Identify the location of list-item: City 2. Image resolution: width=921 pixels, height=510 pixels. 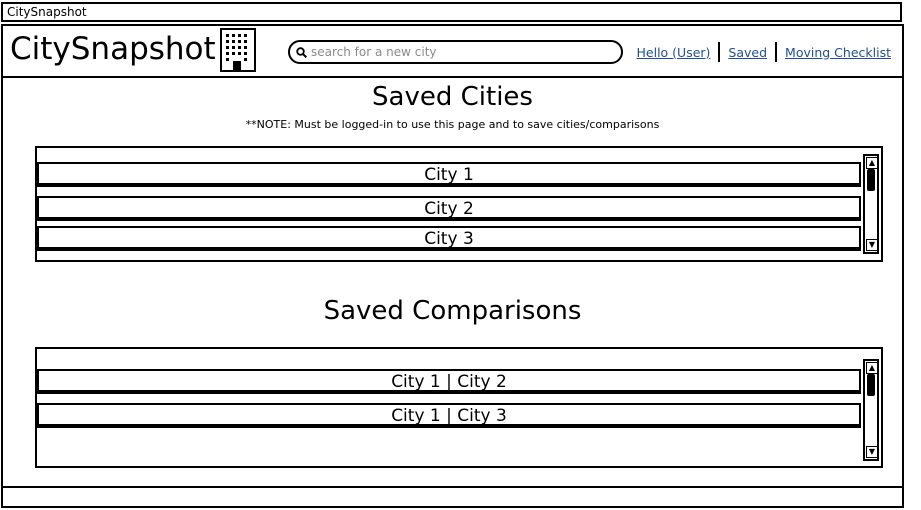
(449, 208).